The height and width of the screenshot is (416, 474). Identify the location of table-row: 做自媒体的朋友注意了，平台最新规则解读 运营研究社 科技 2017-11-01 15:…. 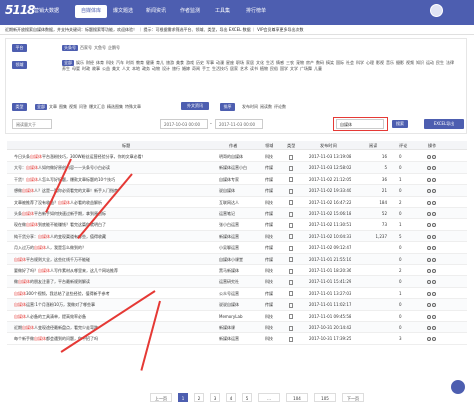
(237, 282).